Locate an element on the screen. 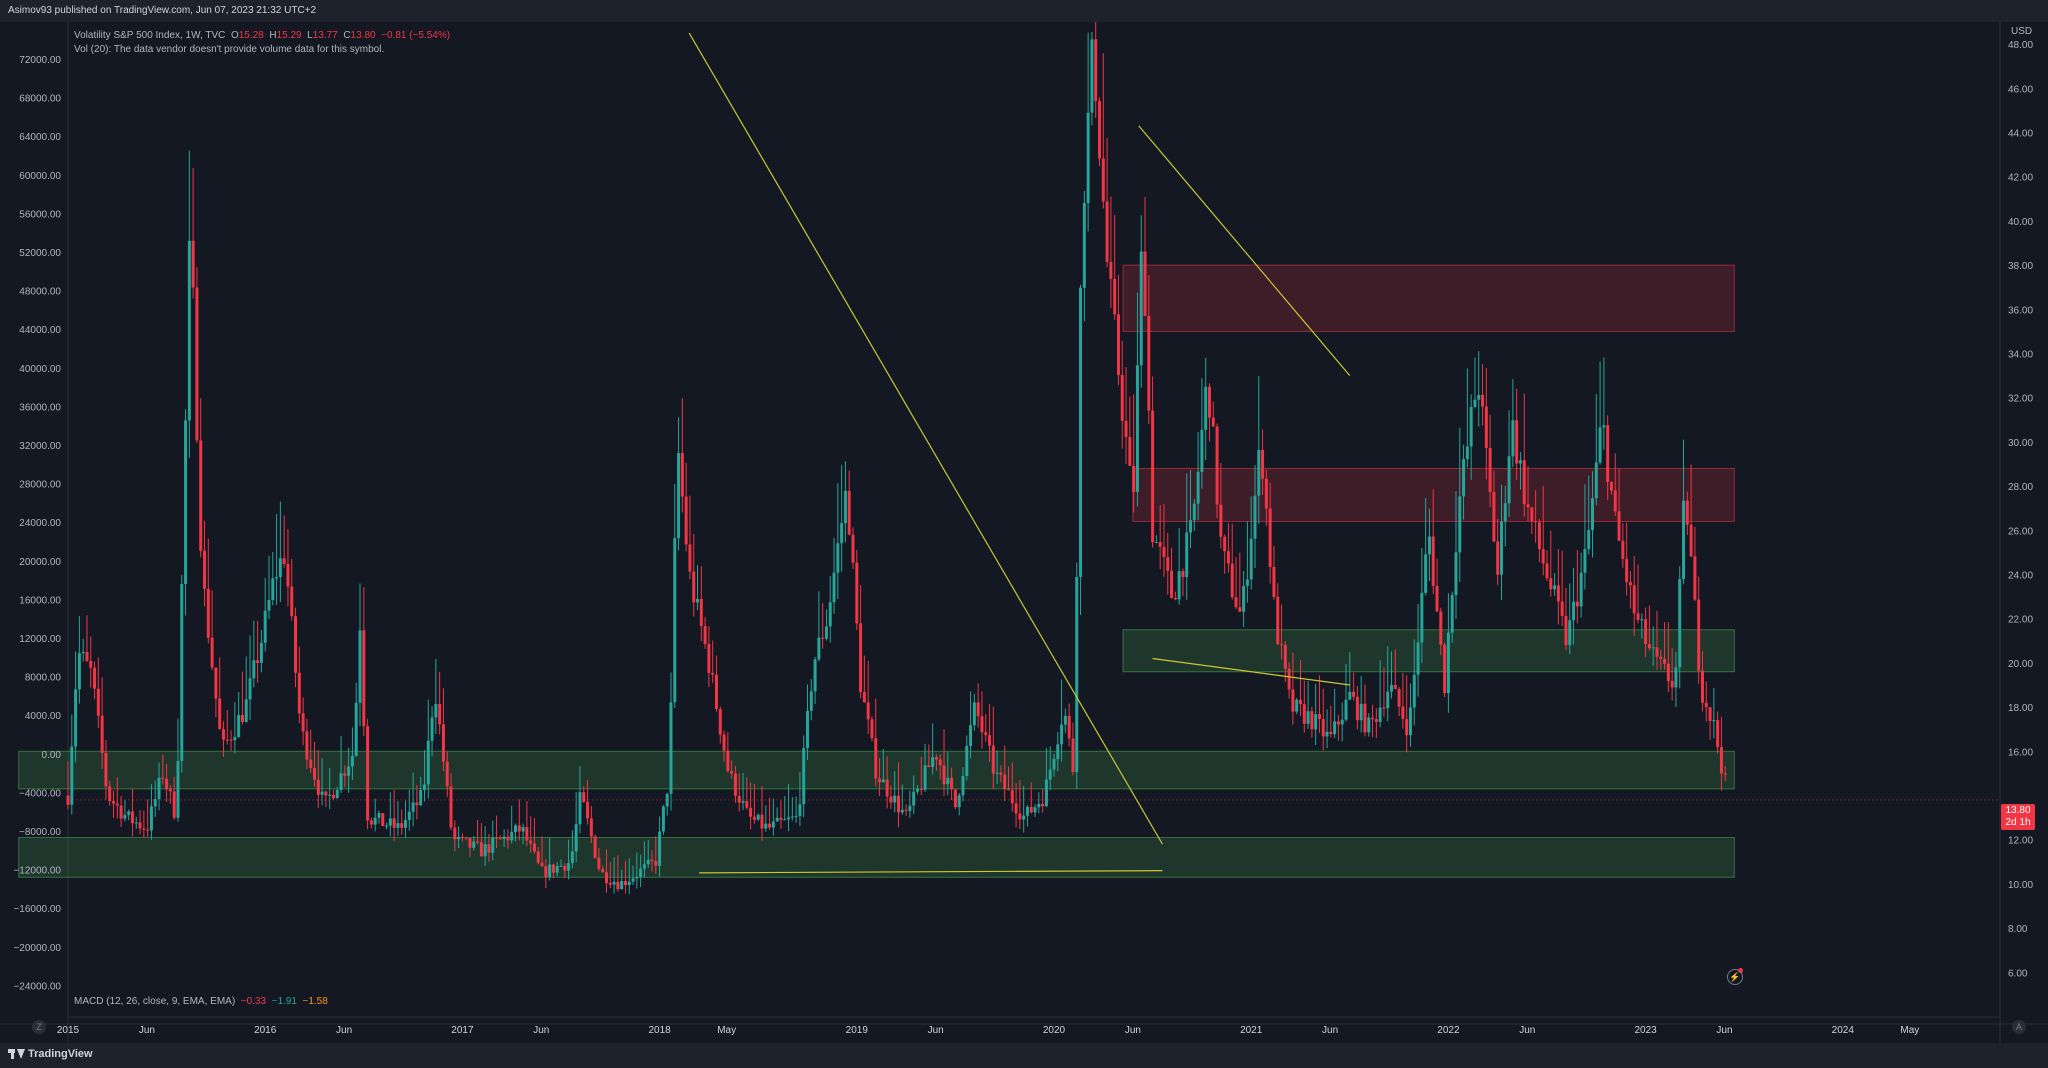 This screenshot has width=2048, height=1068. high-value: 15.29 is located at coordinates (289, 35).